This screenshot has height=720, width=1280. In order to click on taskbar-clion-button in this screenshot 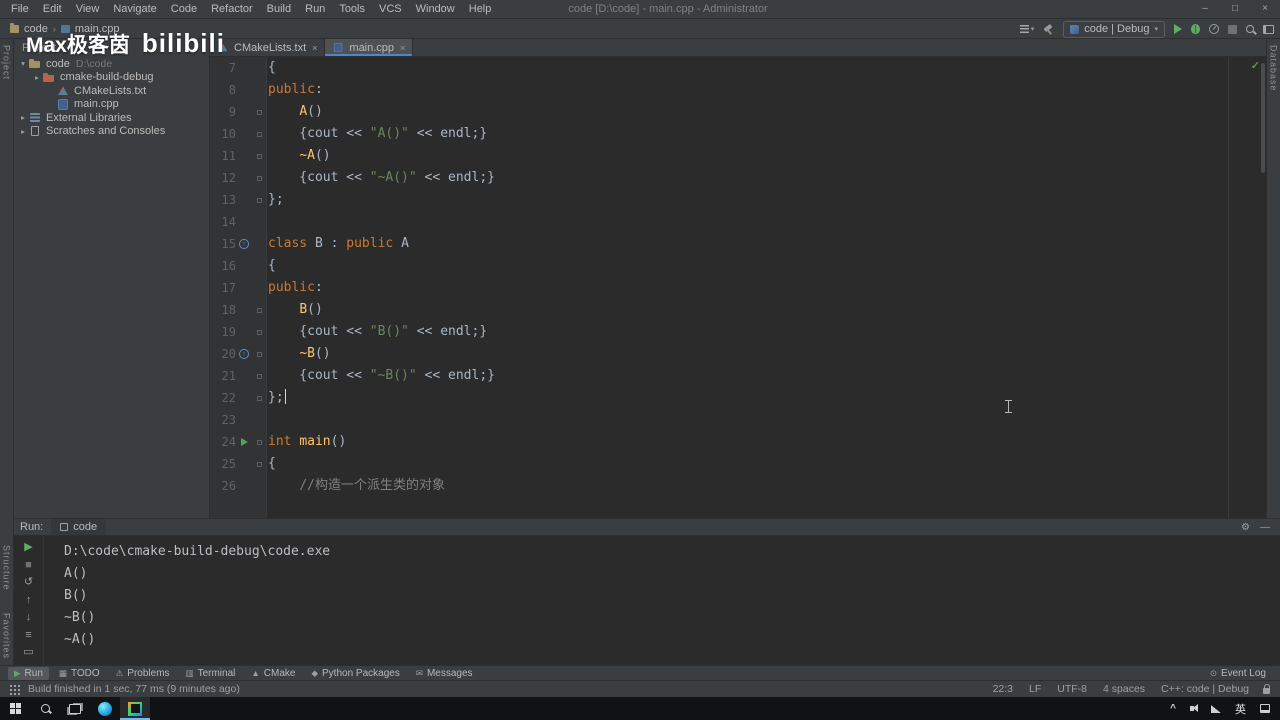, I will do `click(135, 708)`.